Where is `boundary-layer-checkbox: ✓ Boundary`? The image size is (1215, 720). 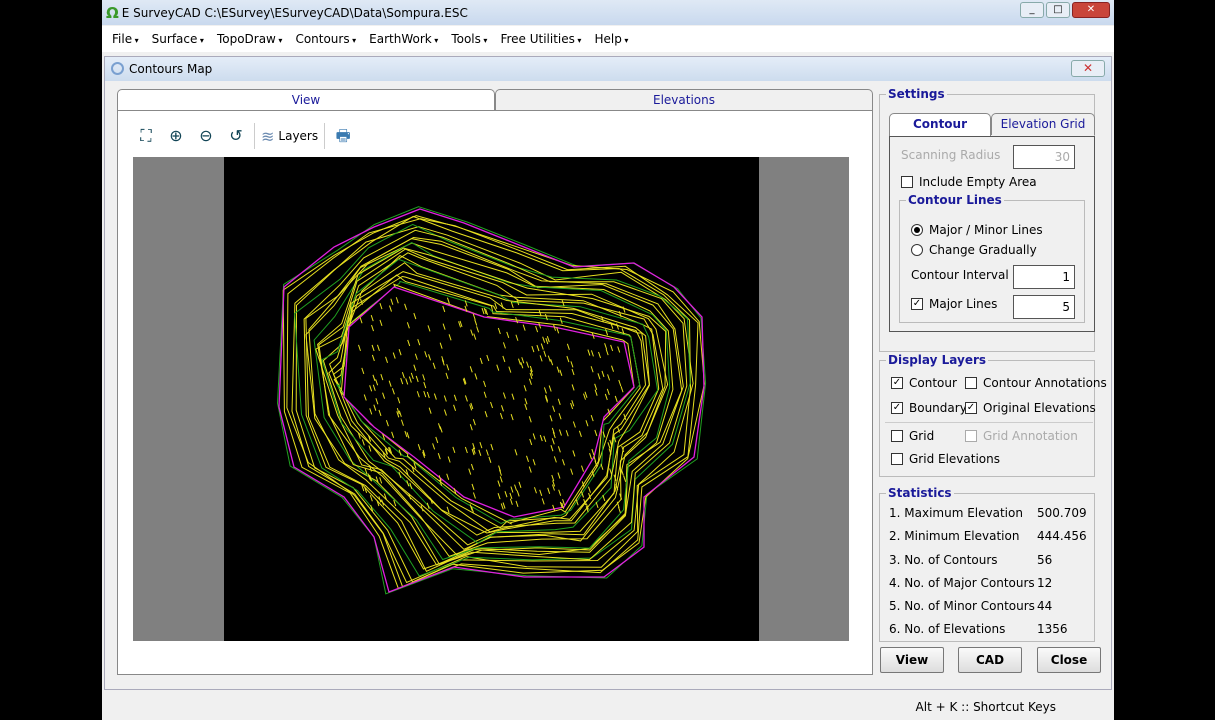 boundary-layer-checkbox: ✓ Boundary is located at coordinates (929, 408).